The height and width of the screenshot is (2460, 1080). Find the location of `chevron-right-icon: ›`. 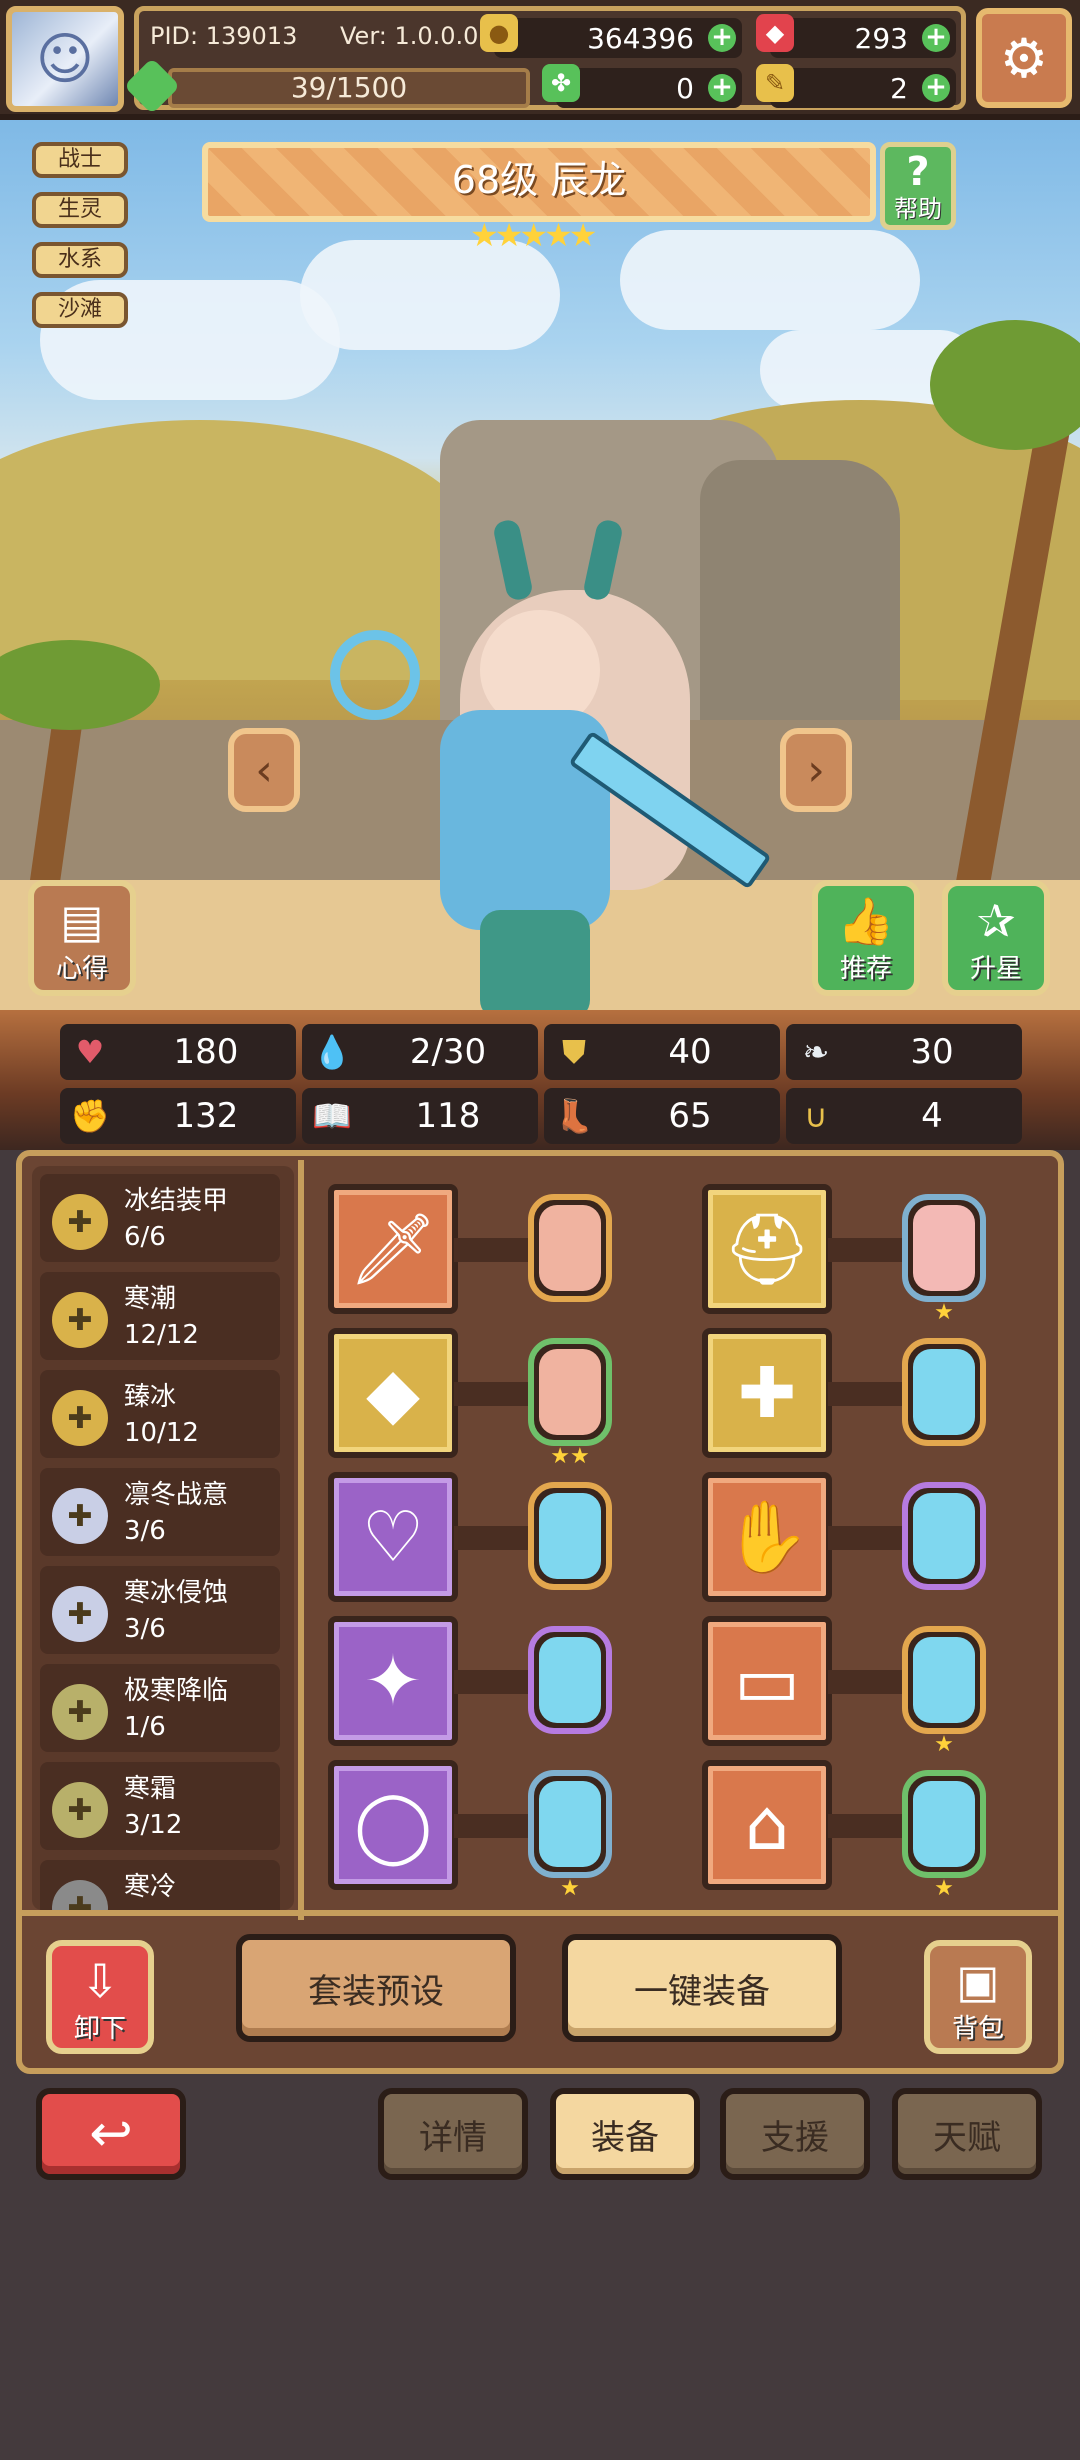

chevron-right-icon: › is located at coordinates (816, 770).